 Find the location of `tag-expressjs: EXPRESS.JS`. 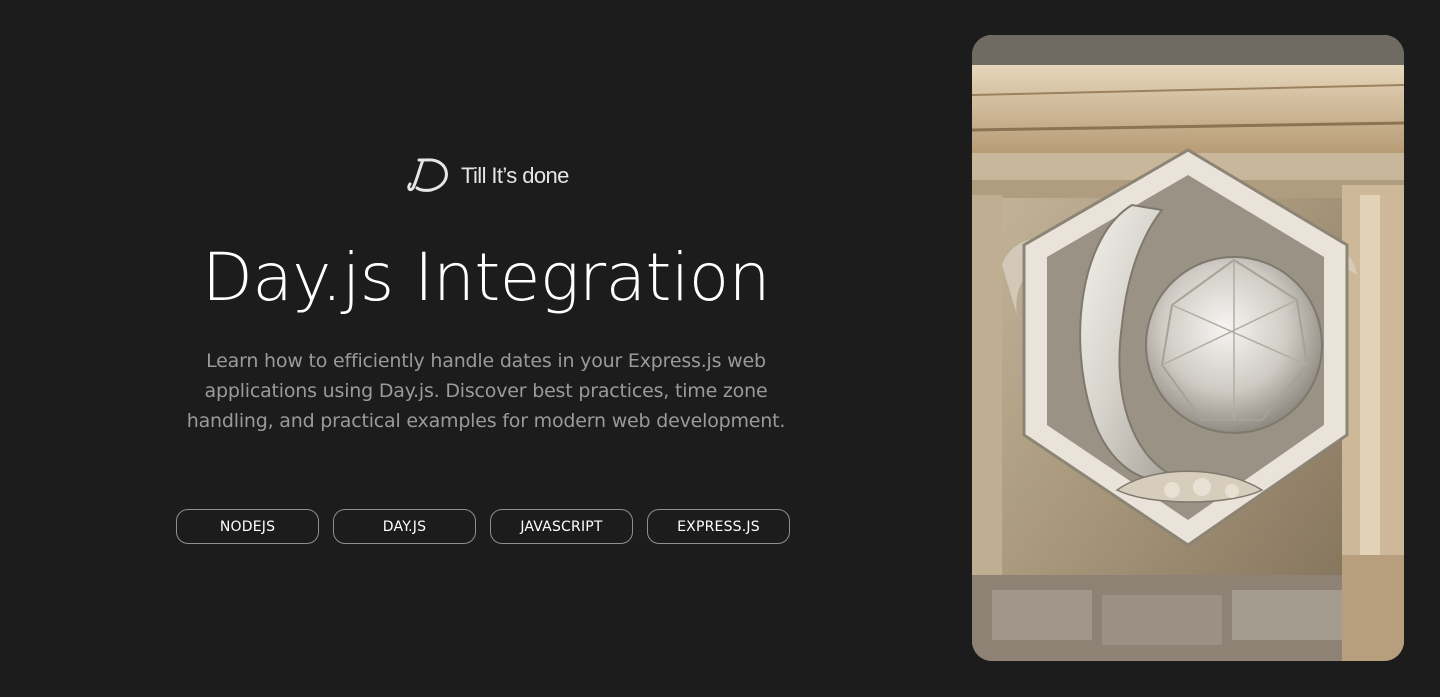

tag-expressjs: EXPRESS.JS is located at coordinates (718, 526).